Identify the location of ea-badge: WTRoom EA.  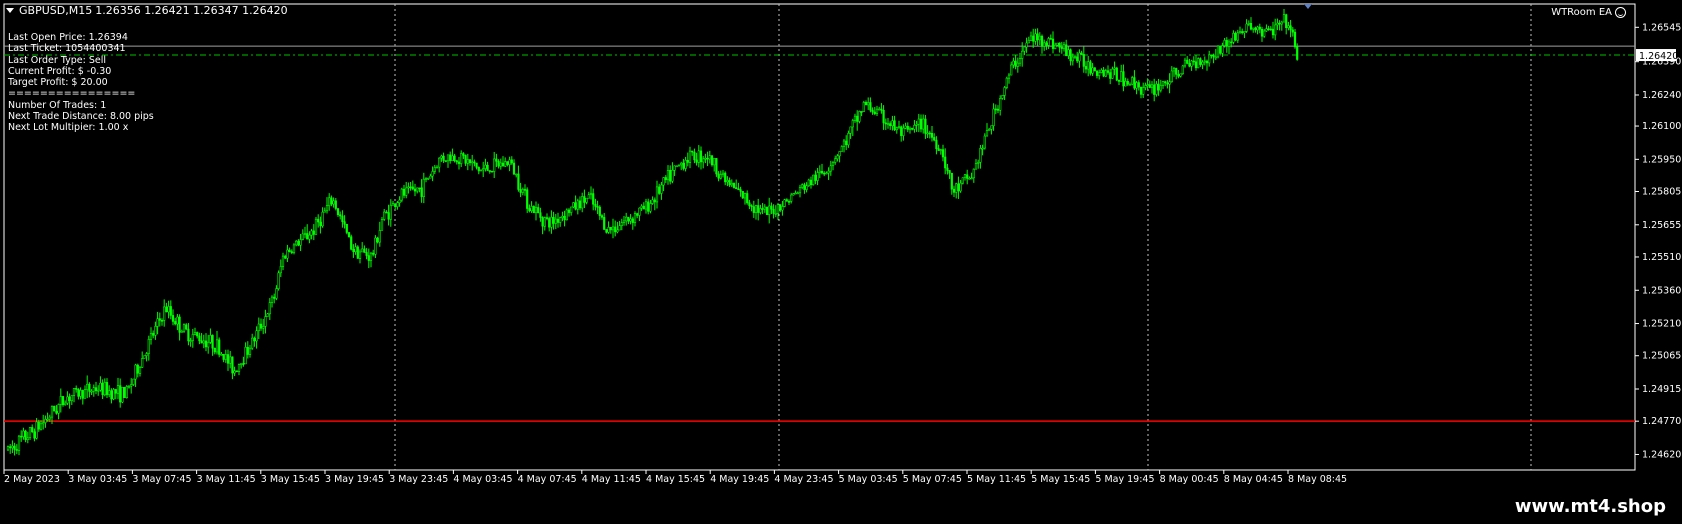
(1588, 12).